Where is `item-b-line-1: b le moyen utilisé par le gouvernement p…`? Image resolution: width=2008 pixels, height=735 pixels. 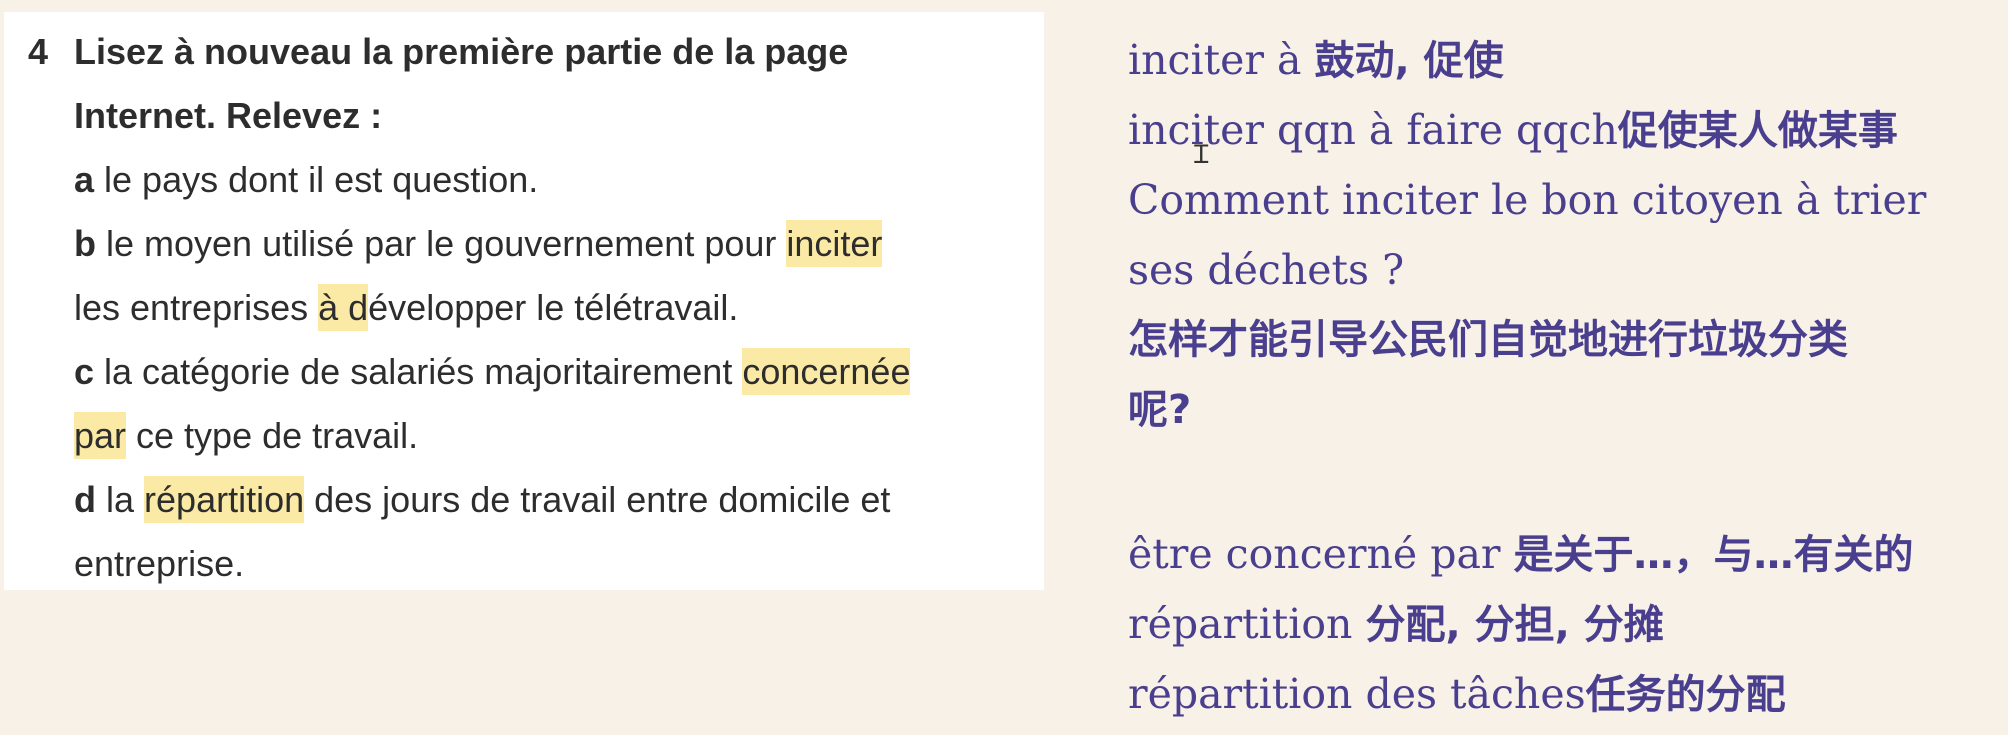
item-b-line-1: b le moyen utilisé par le gouvernement p… is located at coordinates (478, 243).